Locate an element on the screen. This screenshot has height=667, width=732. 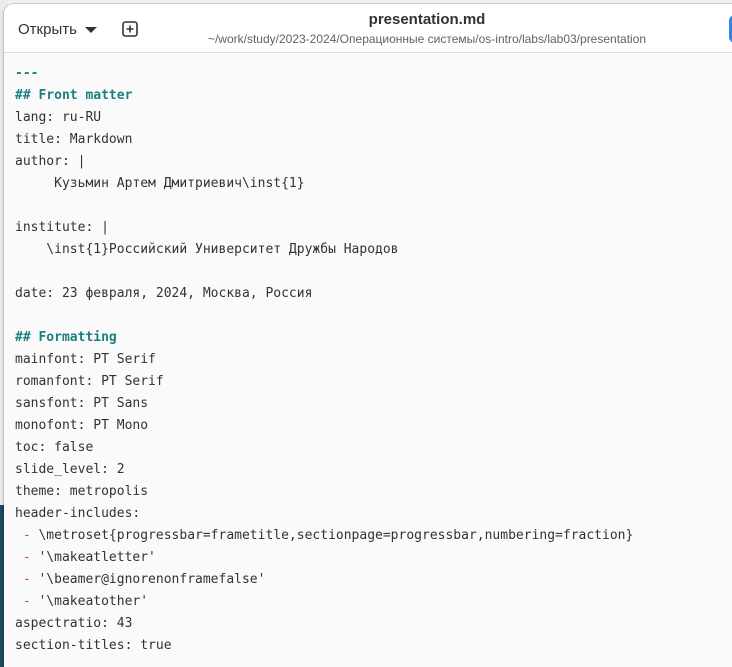
new-document-button is located at coordinates (130, 29).